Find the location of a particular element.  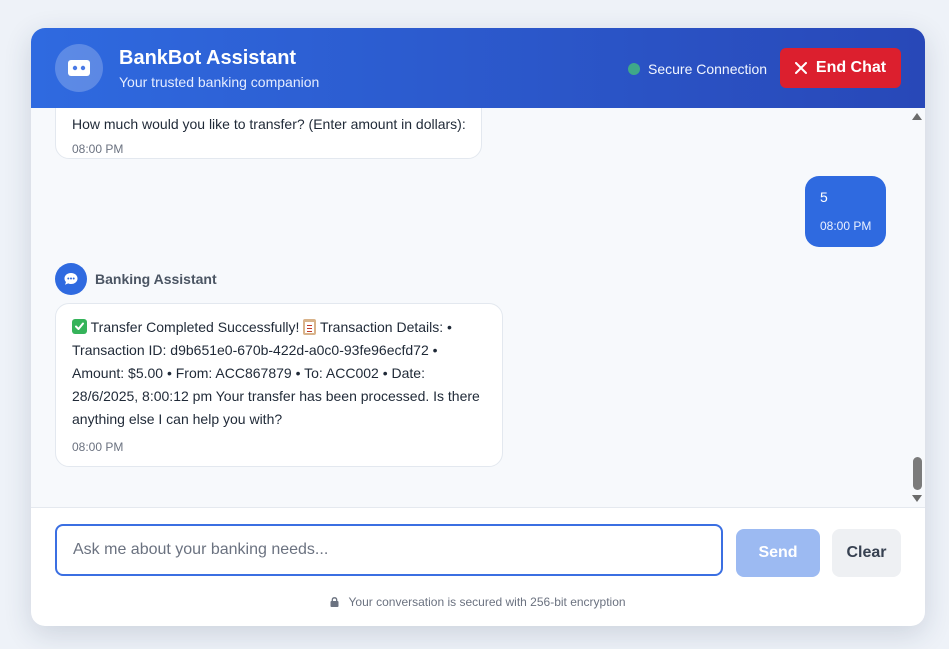

message-text: 5 is located at coordinates (824, 197).